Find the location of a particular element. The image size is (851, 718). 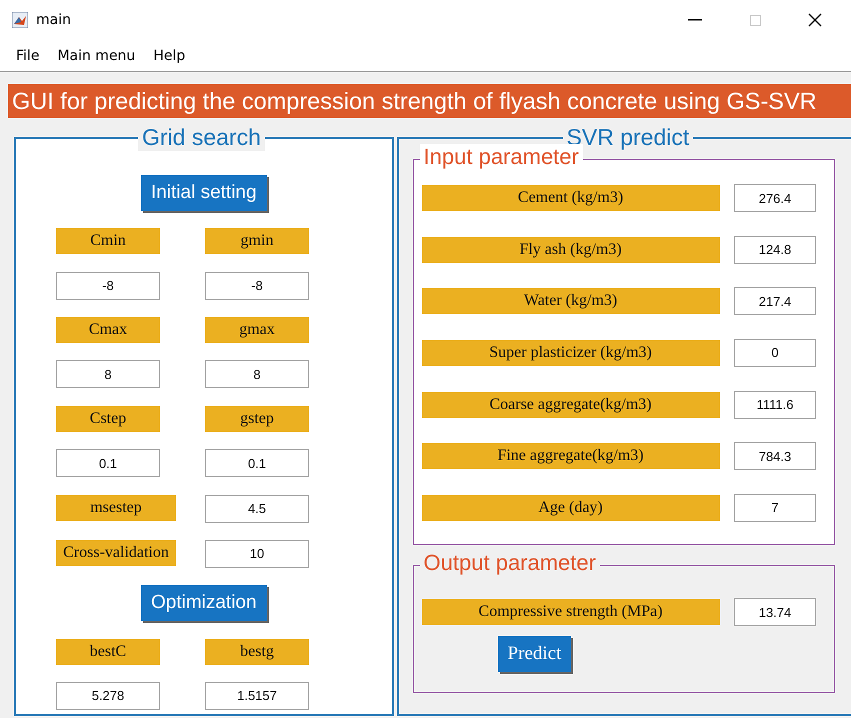

parameter-label: gmin is located at coordinates (257, 241).